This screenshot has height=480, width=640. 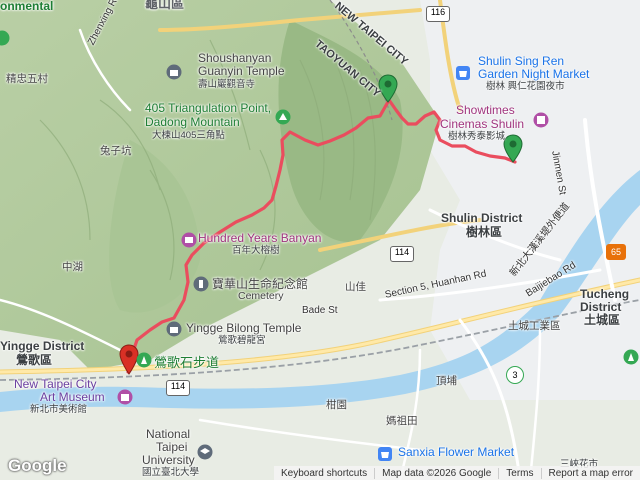 I want to click on label-405-point-en1: 405 Triangulation Point,, so click(x=208, y=108).